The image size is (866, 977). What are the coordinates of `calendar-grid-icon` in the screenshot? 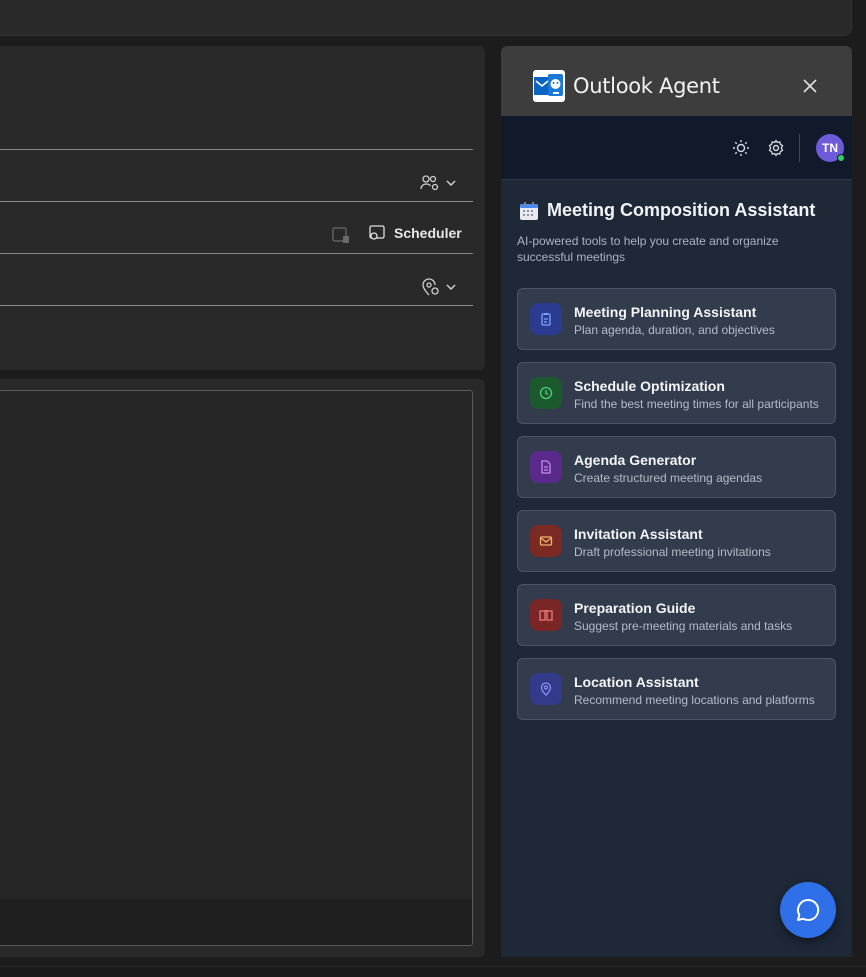 It's located at (340, 235).